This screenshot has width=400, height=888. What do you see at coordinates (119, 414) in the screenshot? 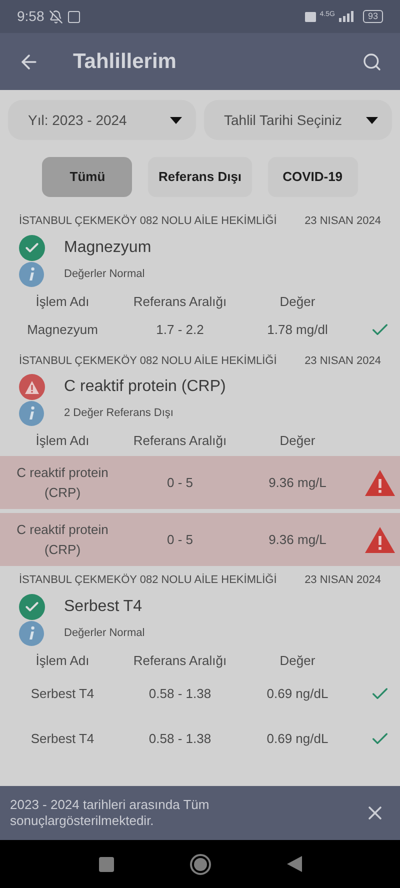
I see `result-summary: 2 Değer Referans Dışı` at bounding box center [119, 414].